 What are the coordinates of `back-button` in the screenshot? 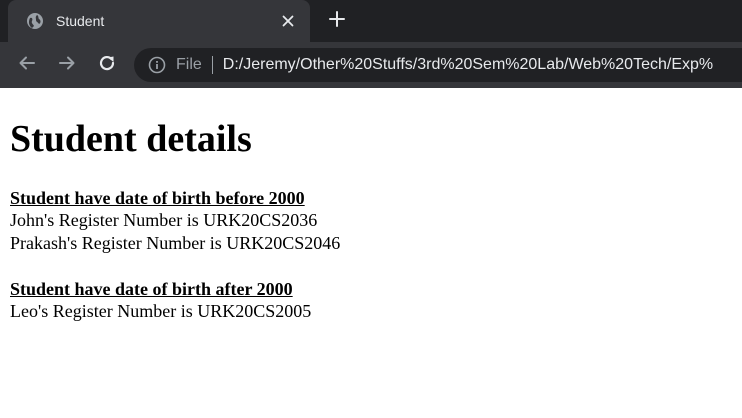 It's located at (27, 65).